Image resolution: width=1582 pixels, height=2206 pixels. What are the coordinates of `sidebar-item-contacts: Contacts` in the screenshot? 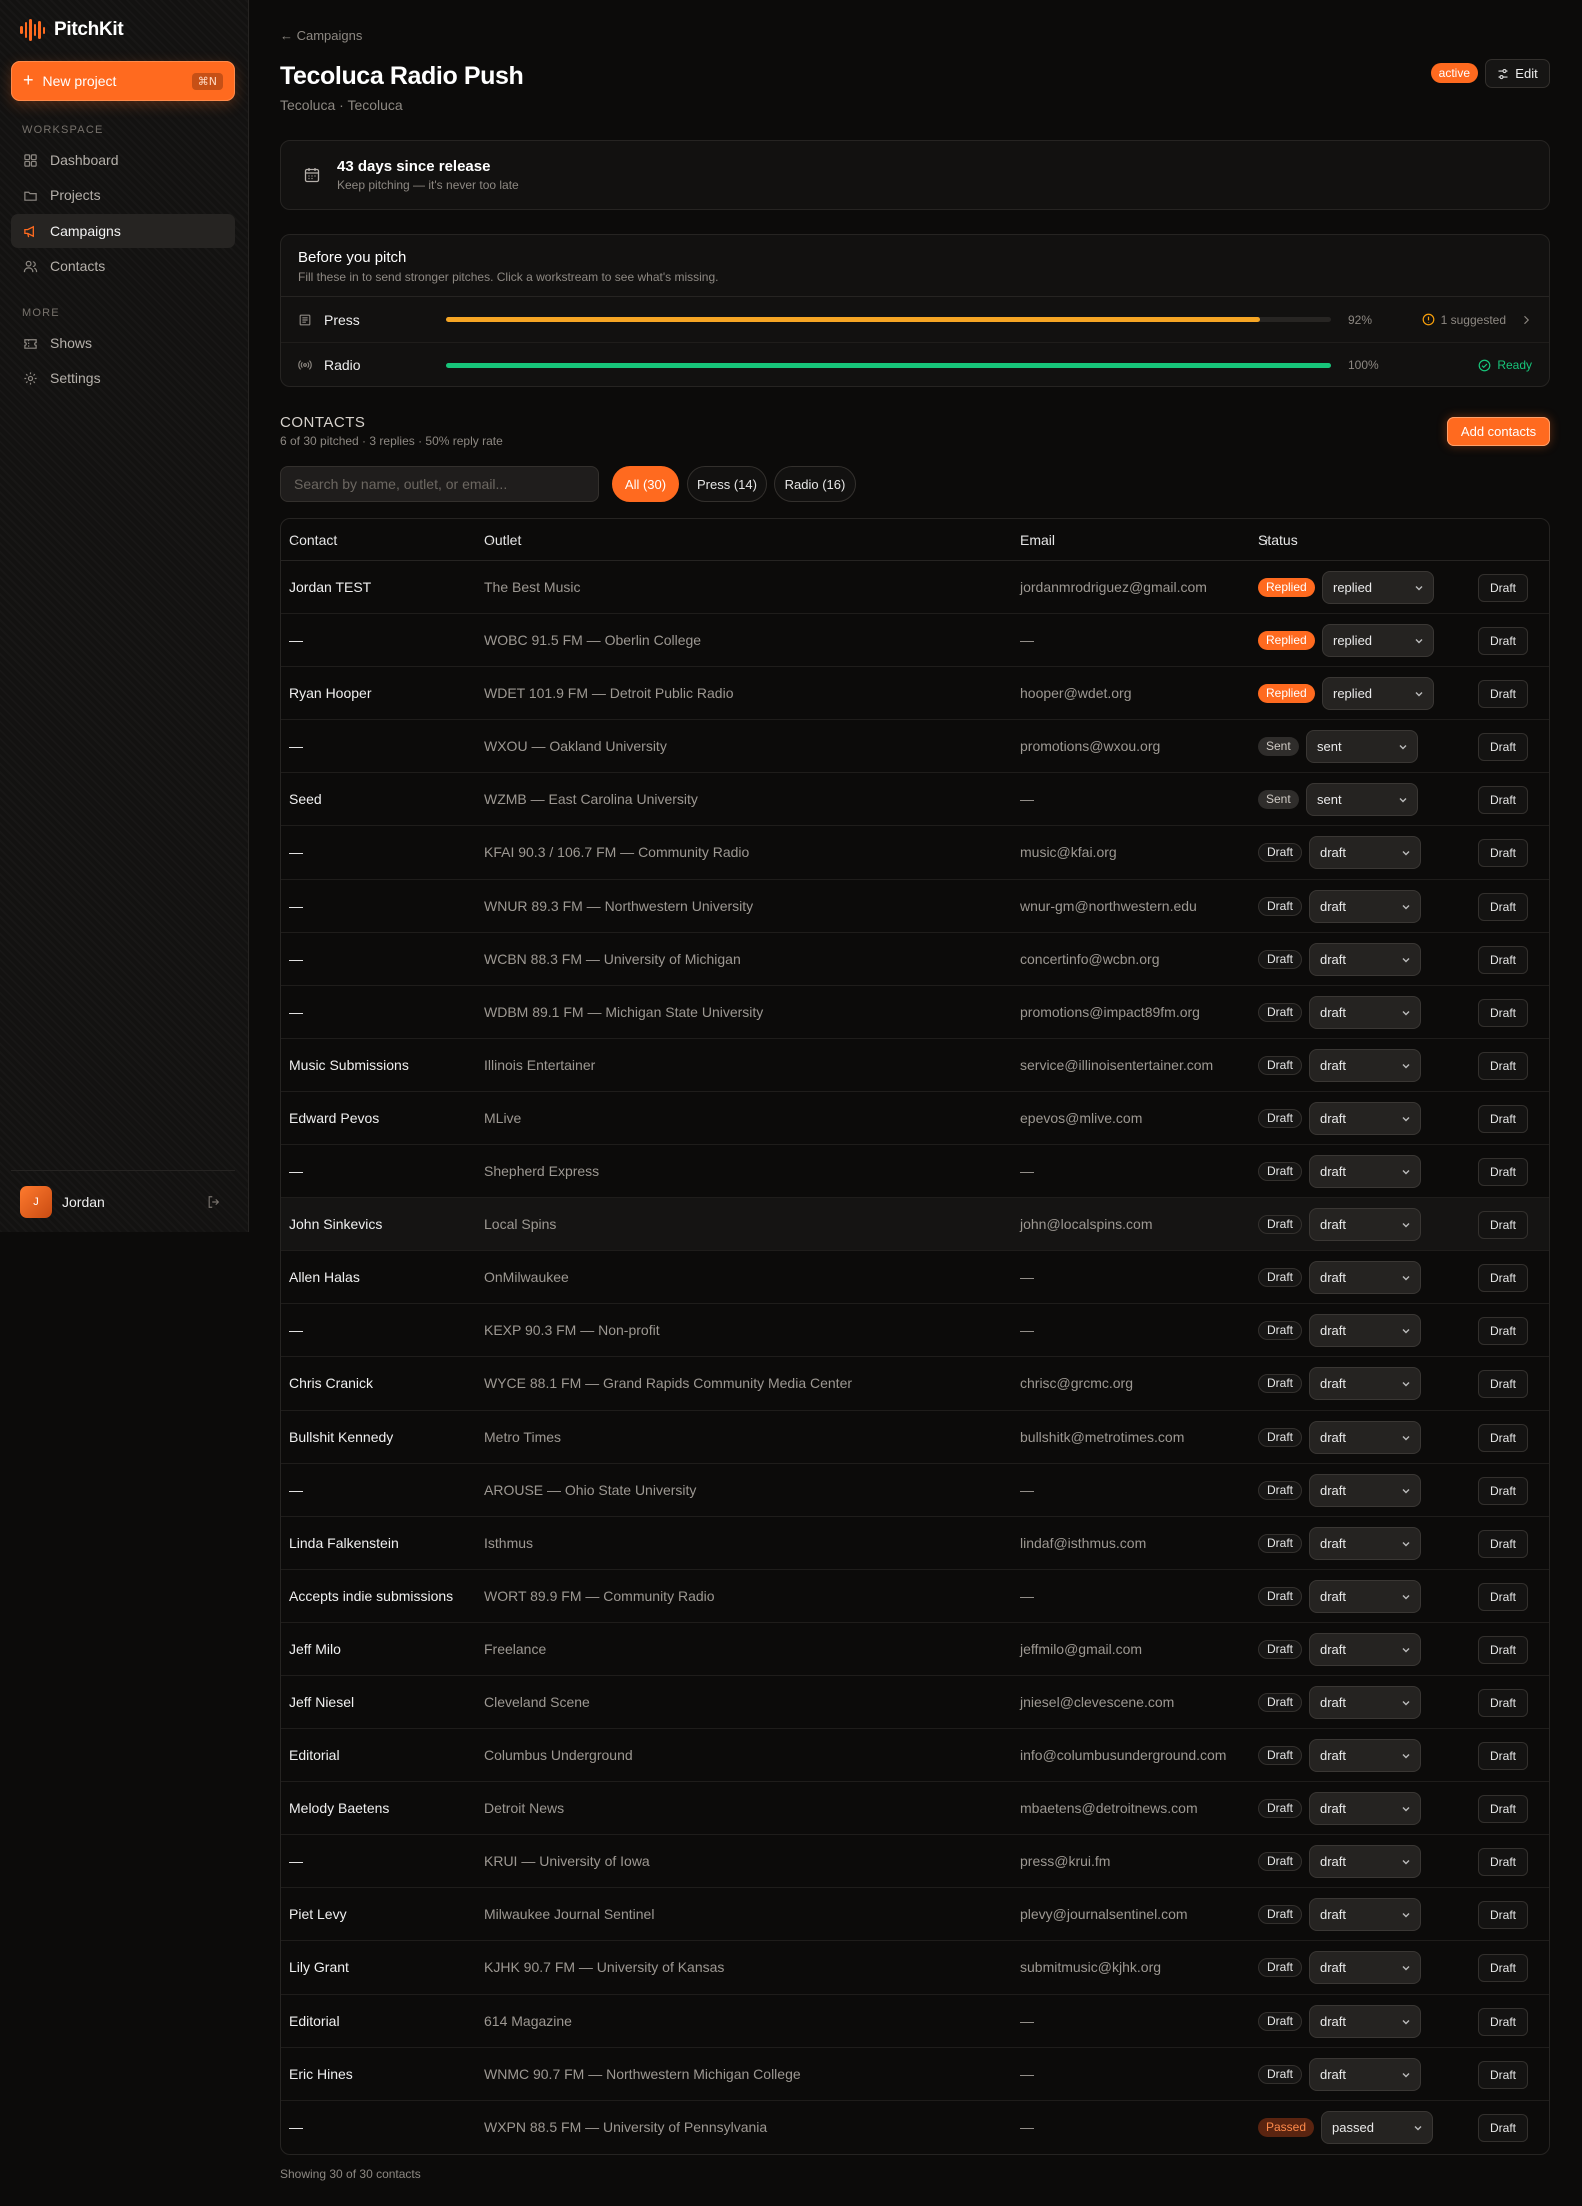 It's located at (123, 266).